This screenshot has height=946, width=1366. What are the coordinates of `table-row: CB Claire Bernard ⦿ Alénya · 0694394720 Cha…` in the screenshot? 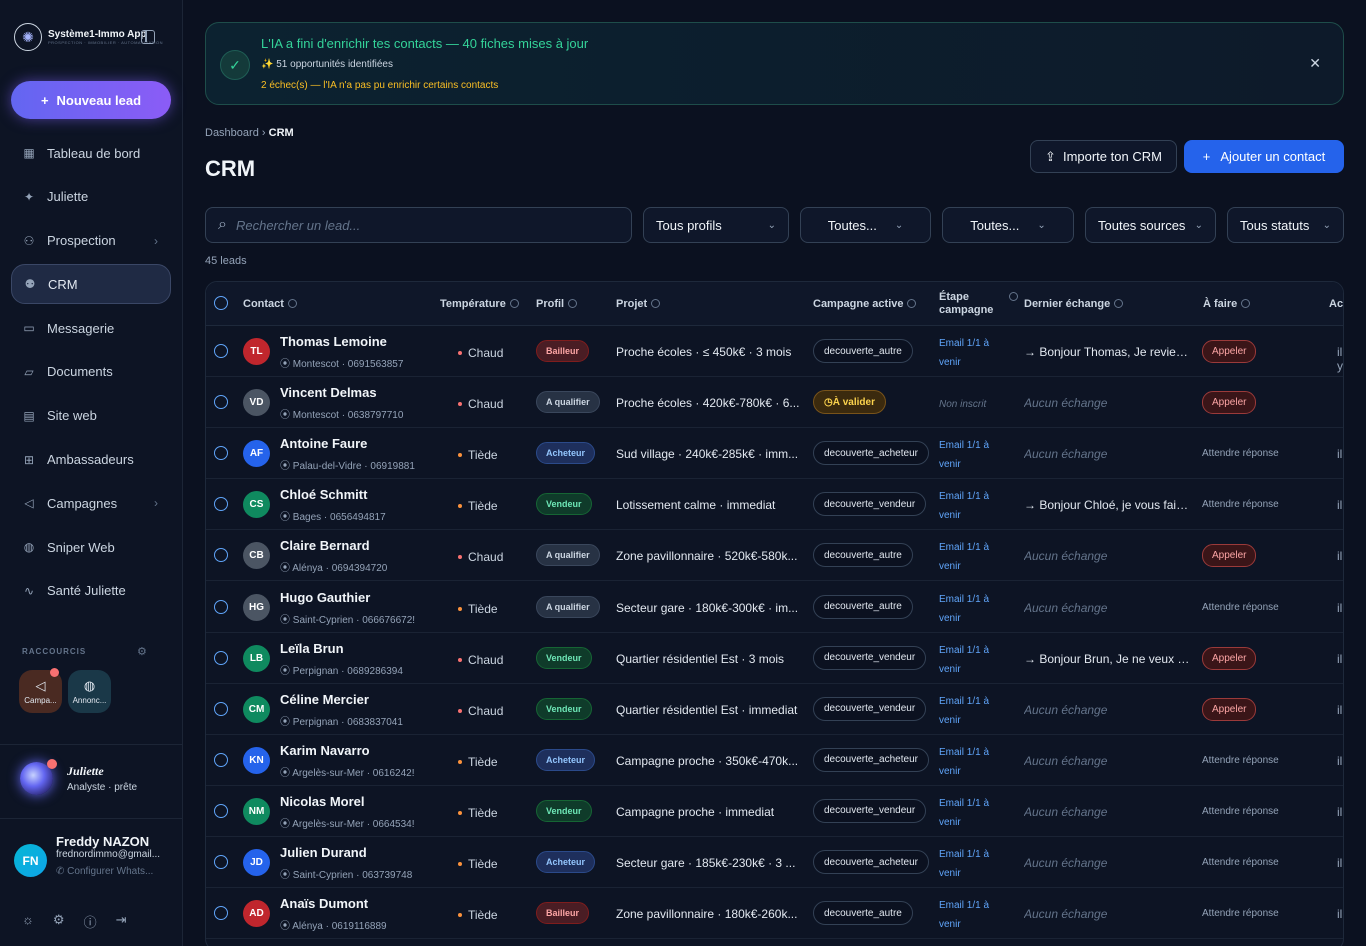 It's located at (774, 556).